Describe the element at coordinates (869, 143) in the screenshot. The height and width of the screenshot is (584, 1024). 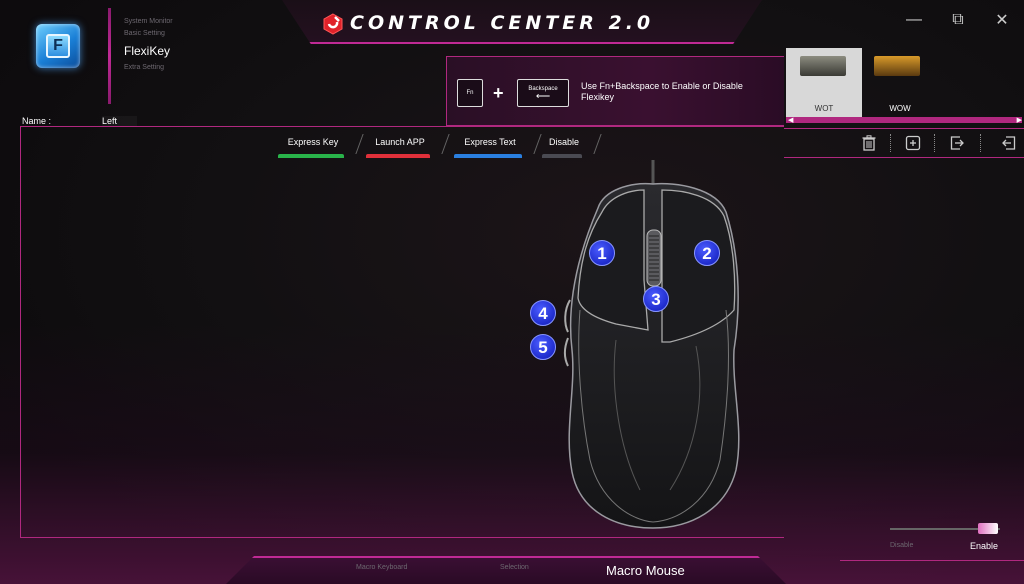
I see `trash-icon` at that location.